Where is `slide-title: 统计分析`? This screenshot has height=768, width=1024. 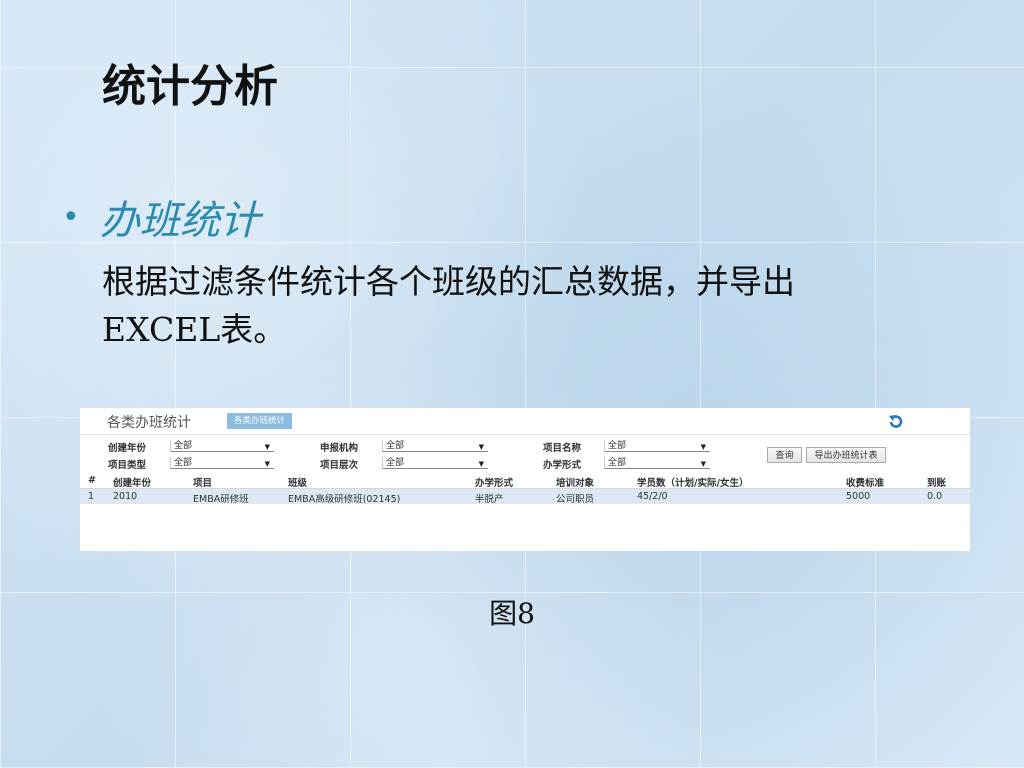 slide-title: 统计分析 is located at coordinates (190, 86).